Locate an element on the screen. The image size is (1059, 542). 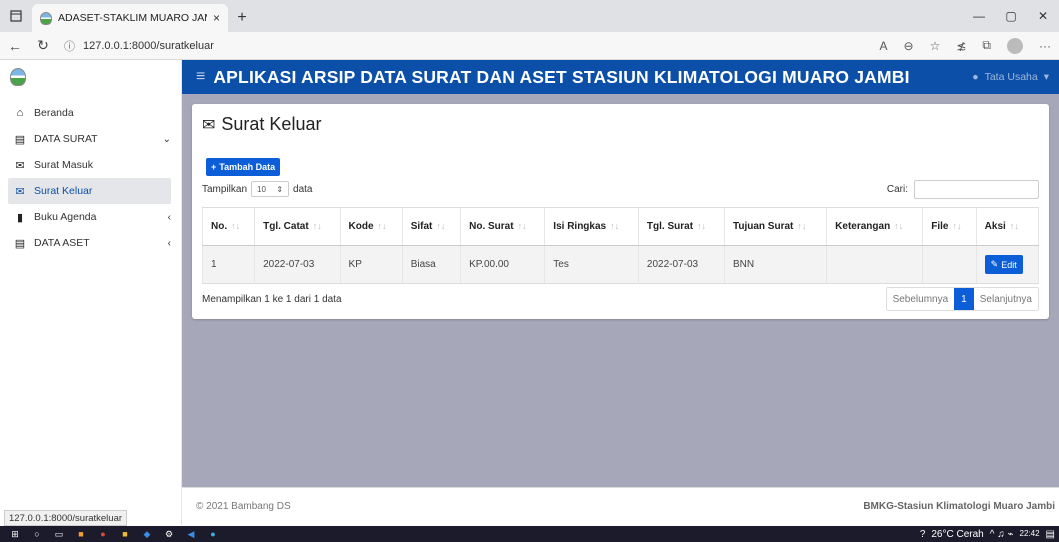
sidebar-item-surat-keluar: ✉ Surat Keluar is located at coordinates (89, 191).